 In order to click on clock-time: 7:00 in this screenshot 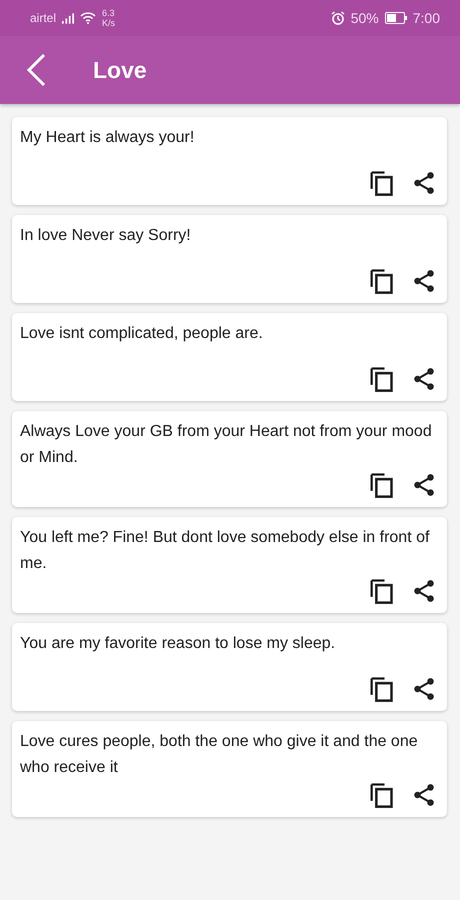, I will do `click(426, 18)`.